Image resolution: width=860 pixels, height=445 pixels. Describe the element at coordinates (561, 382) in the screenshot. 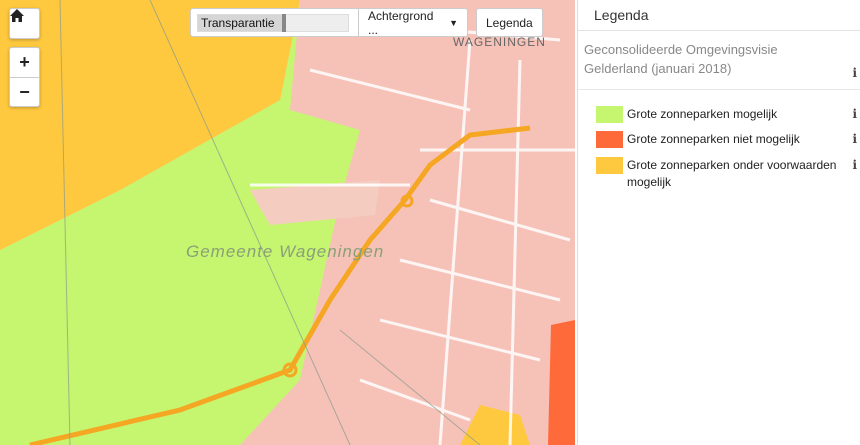

I see `area-niet-mogelijk` at that location.